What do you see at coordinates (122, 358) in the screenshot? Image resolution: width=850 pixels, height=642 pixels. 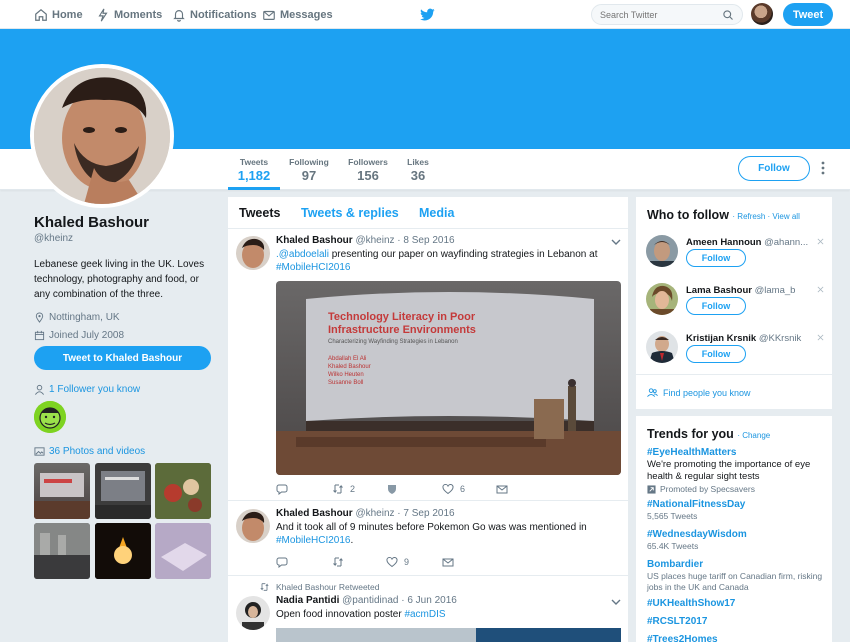 I see `tweet-to-button: Tweet to Khaled Bashour` at bounding box center [122, 358].